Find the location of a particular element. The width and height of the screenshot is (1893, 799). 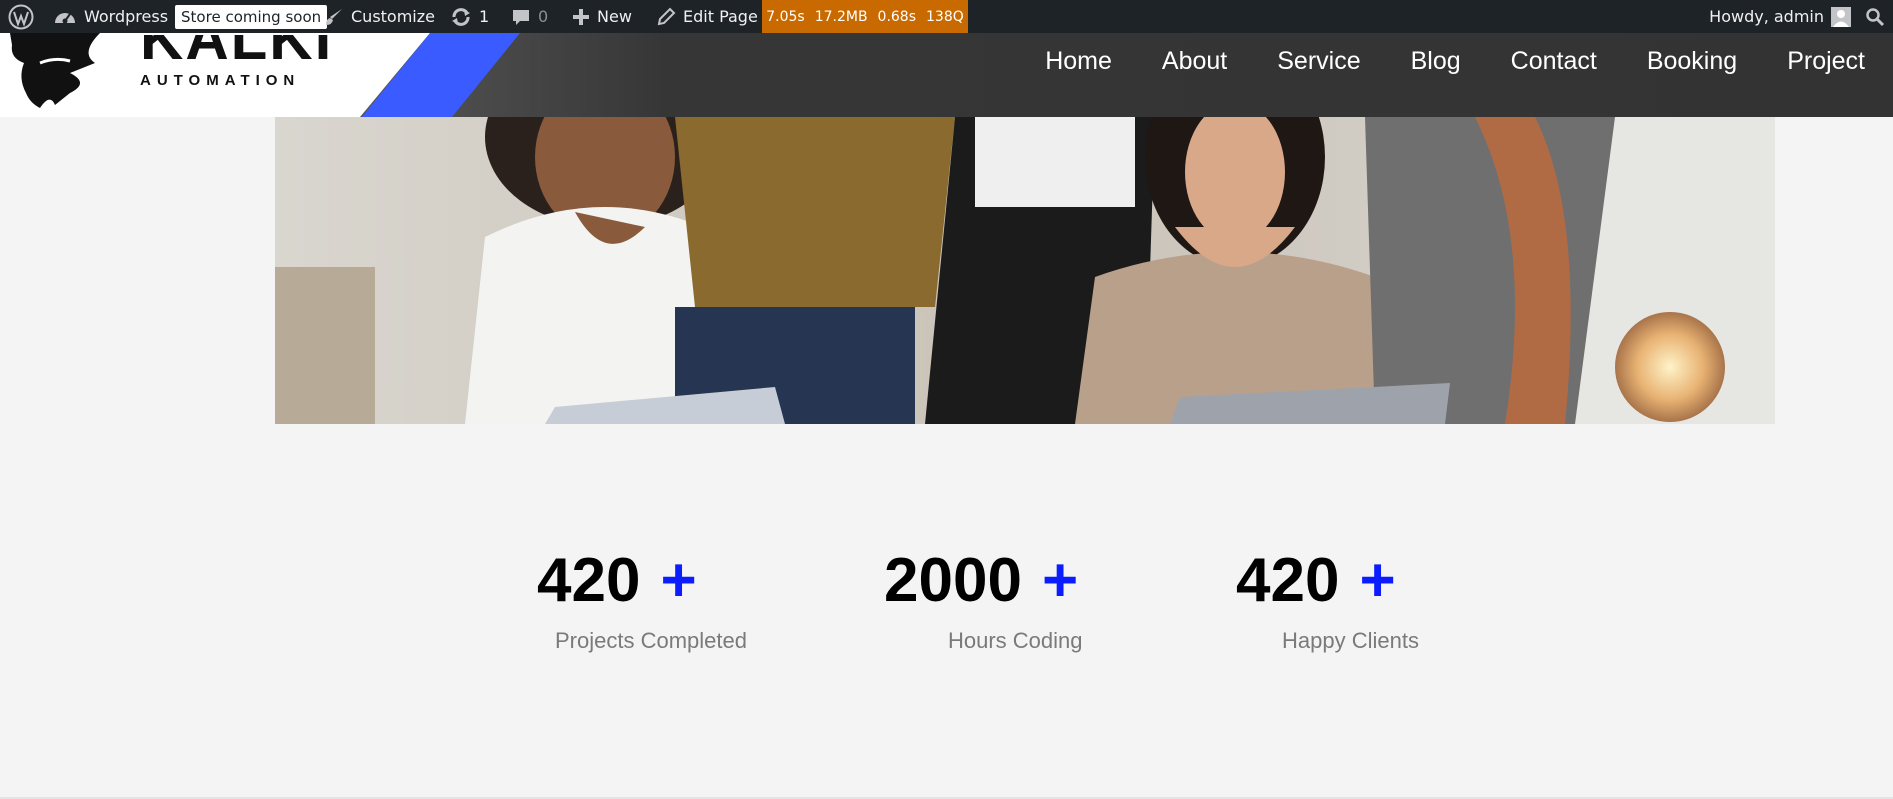

customize-link: Customize is located at coordinates (379, 16).